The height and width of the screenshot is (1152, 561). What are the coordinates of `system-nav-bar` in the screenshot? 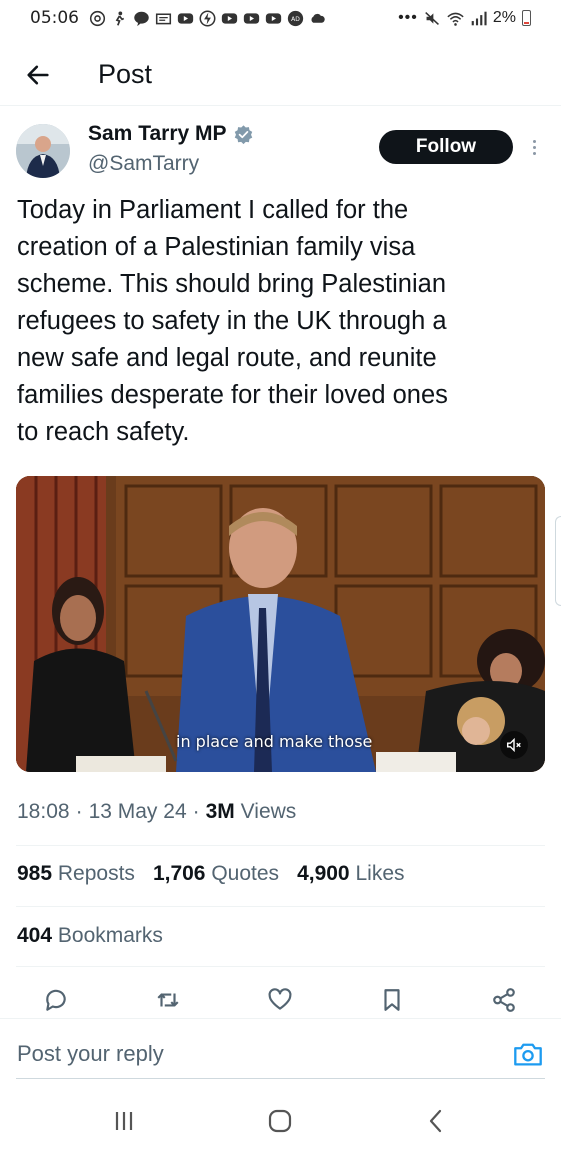 It's located at (280, 1121).